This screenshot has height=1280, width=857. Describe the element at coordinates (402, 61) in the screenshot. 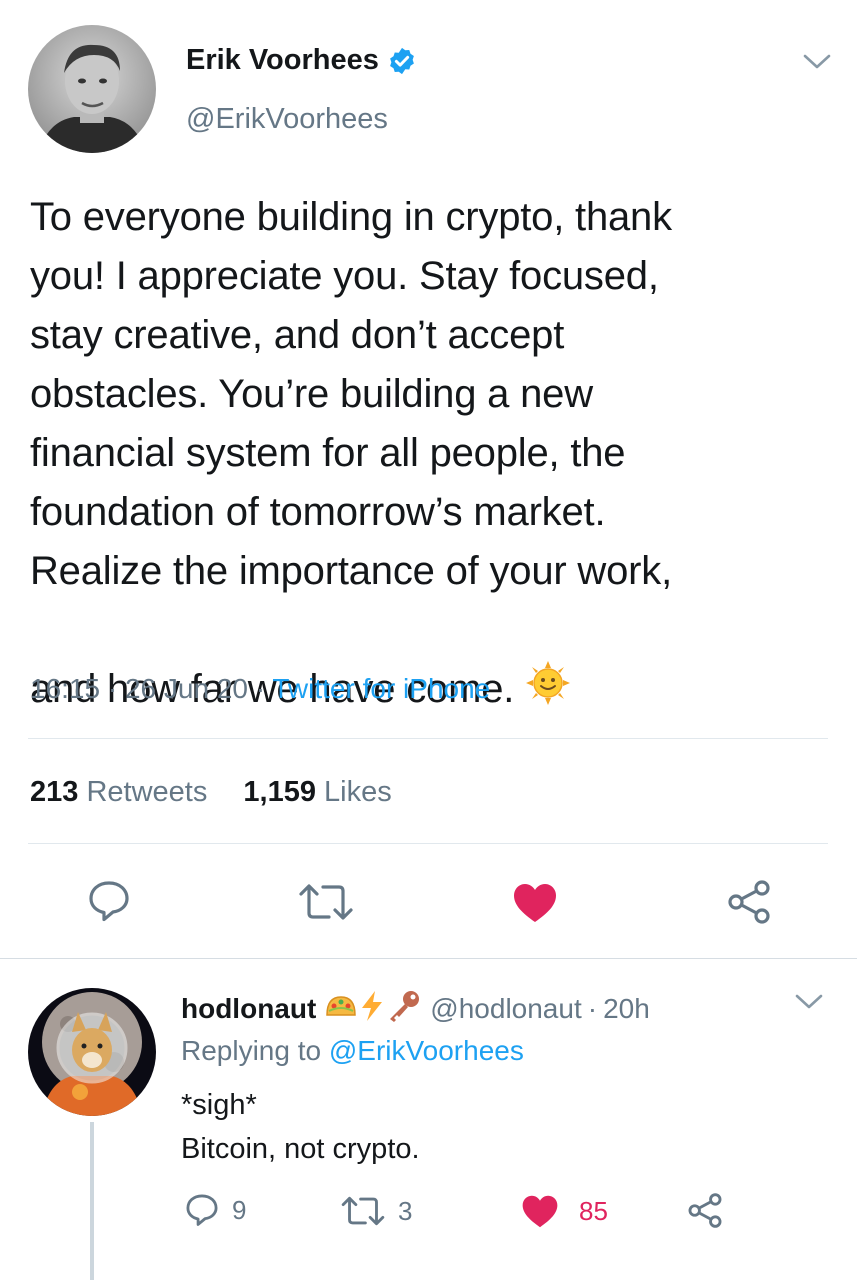

I see `verified-badge-icon` at that location.